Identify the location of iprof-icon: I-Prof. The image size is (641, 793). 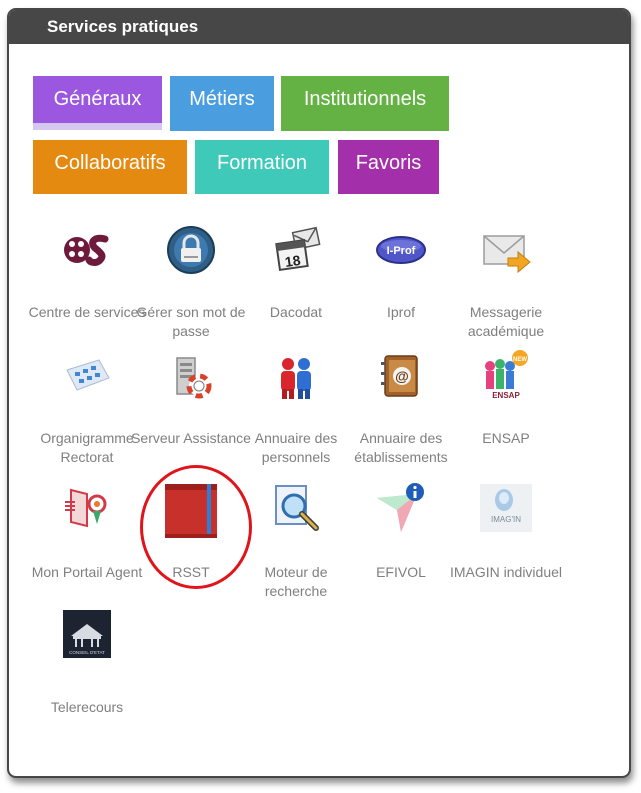
(401, 250).